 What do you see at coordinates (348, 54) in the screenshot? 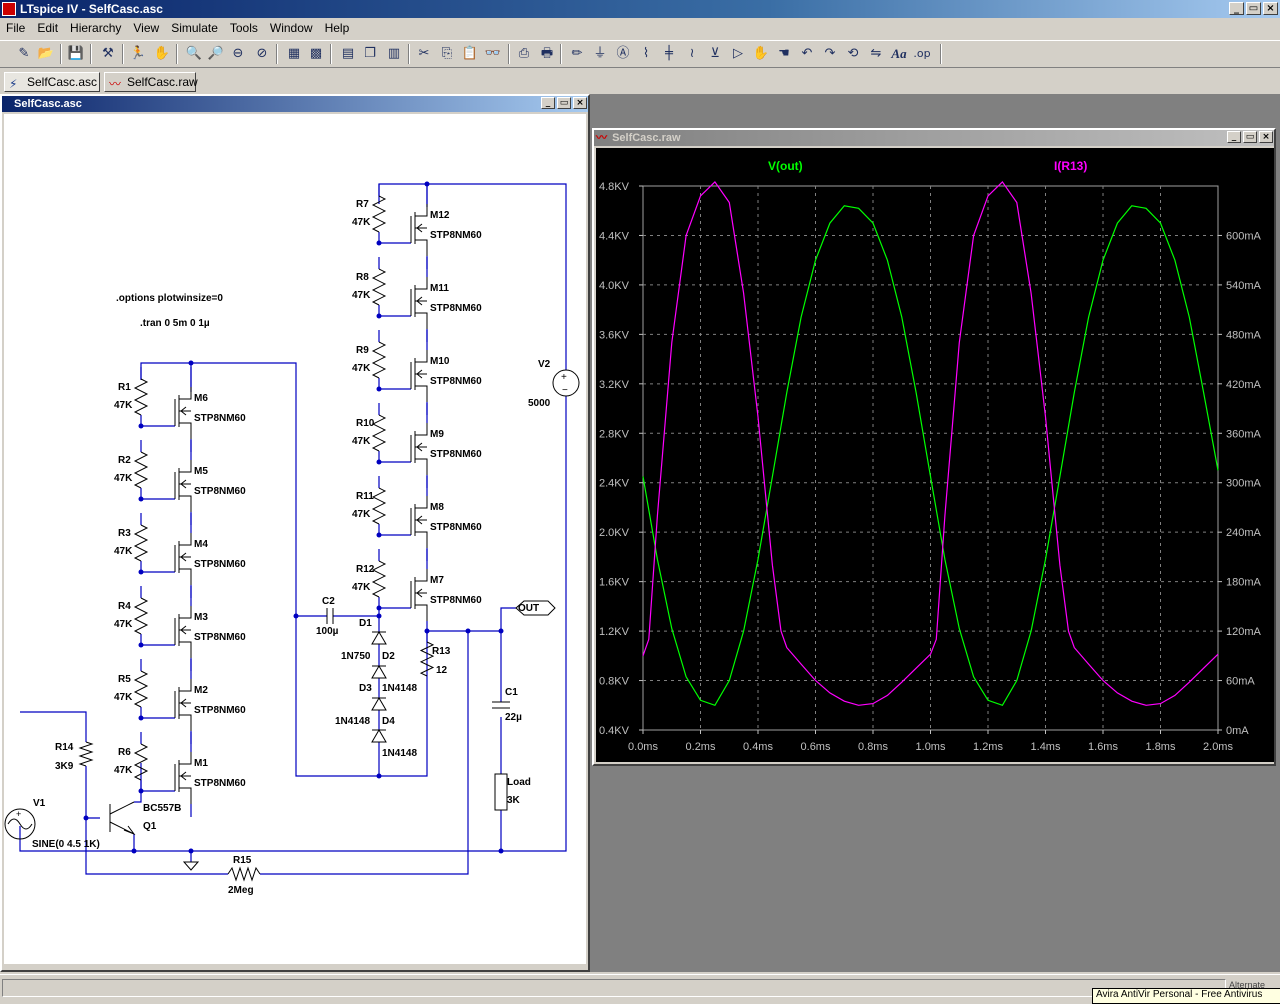
I see `tile-horizontal-icon: ▤` at bounding box center [348, 54].